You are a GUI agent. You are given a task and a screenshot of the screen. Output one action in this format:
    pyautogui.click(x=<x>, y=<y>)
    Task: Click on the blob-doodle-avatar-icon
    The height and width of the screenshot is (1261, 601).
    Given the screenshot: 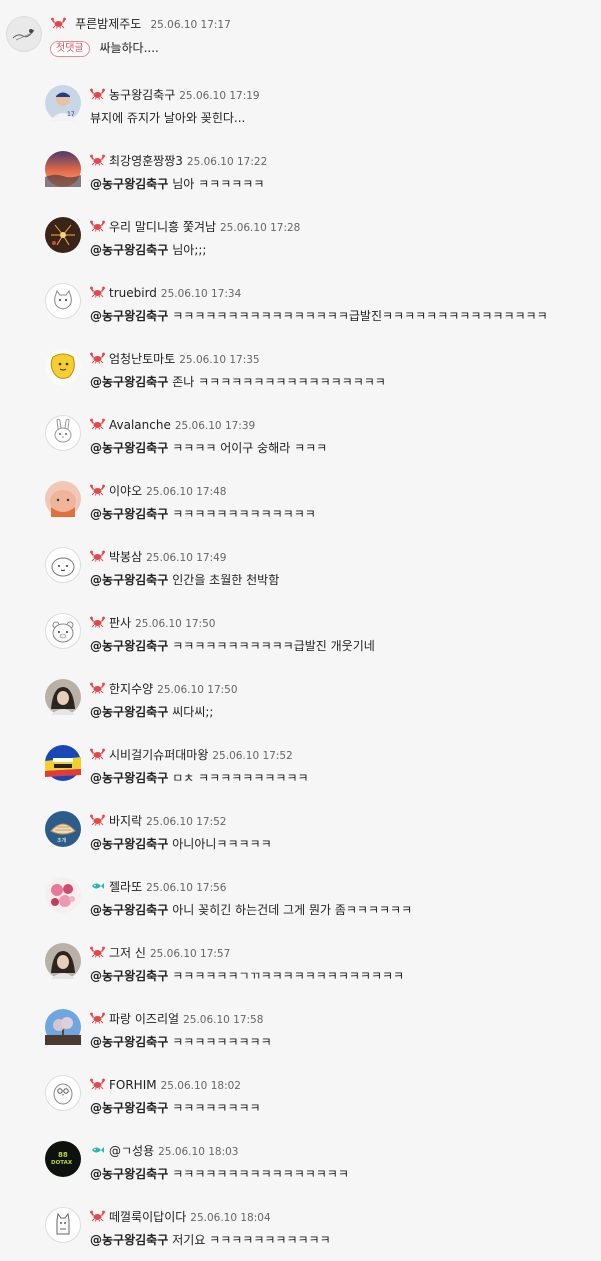 What is the action you would take?
    pyautogui.click(x=63, y=565)
    